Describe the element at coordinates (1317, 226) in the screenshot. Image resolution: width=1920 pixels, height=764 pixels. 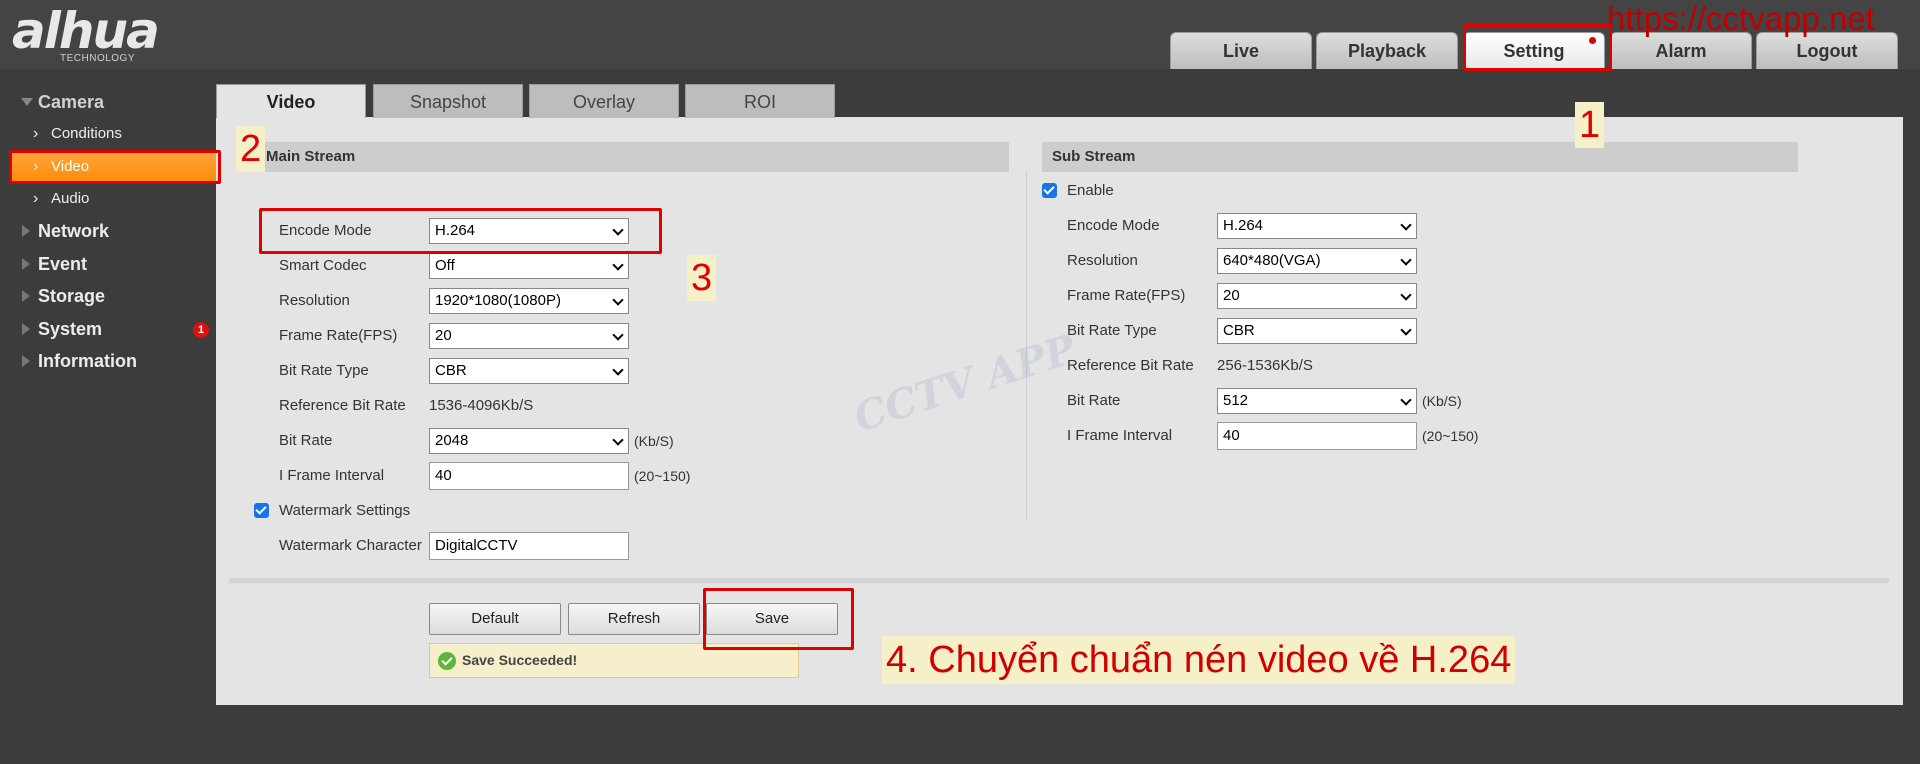
I see `sub-encode-mode-select: H.264` at that location.